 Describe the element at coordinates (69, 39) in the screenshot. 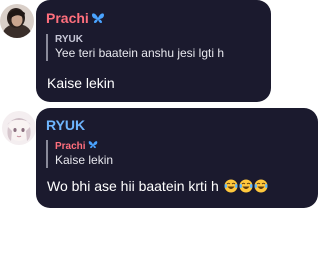

I see `quote-author: RYUK` at that location.